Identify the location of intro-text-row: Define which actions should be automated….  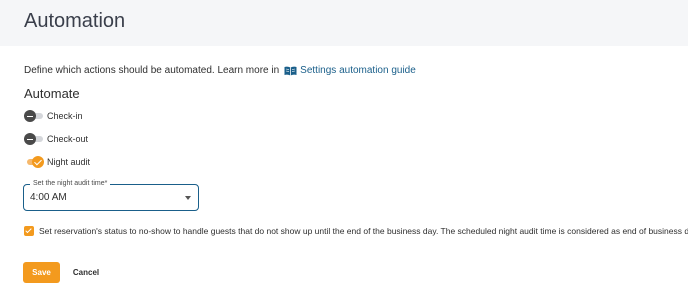
(220, 71).